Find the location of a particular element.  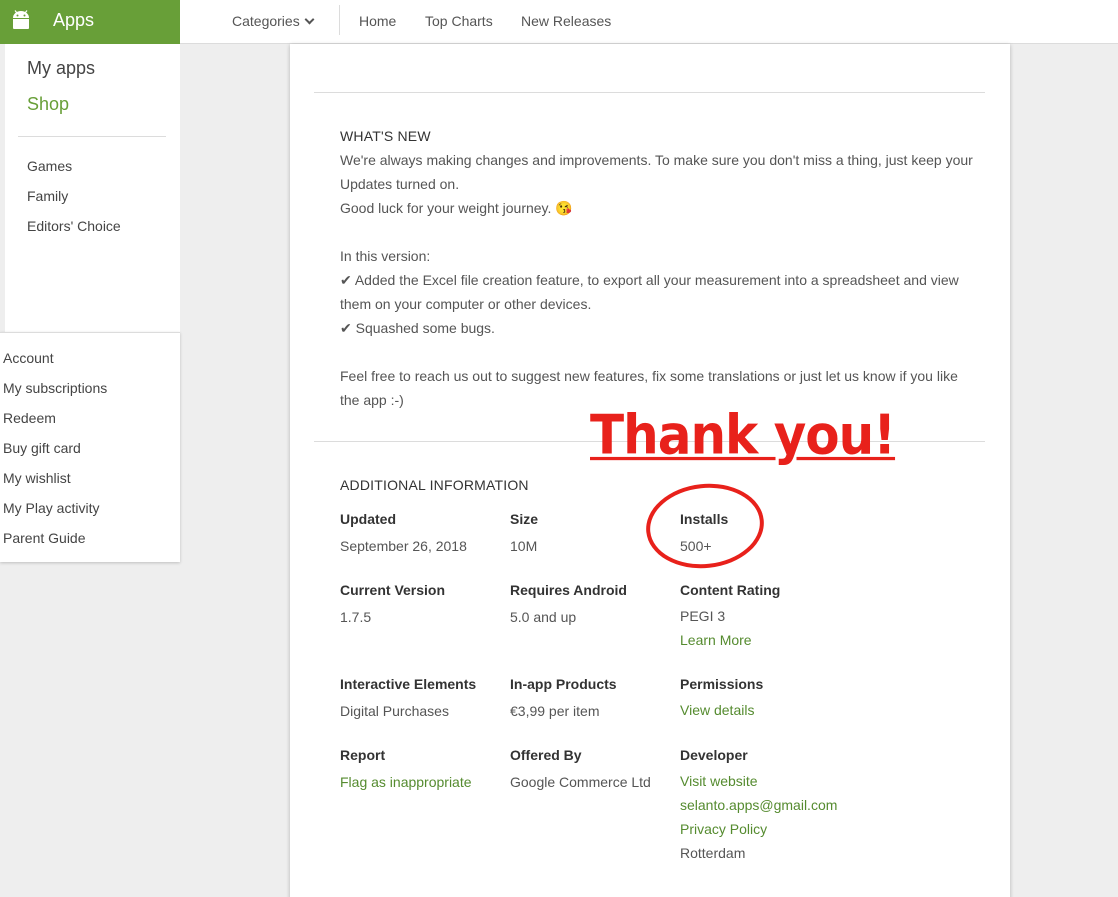

offered-by-value: Google Commerce Ltd is located at coordinates (580, 782).